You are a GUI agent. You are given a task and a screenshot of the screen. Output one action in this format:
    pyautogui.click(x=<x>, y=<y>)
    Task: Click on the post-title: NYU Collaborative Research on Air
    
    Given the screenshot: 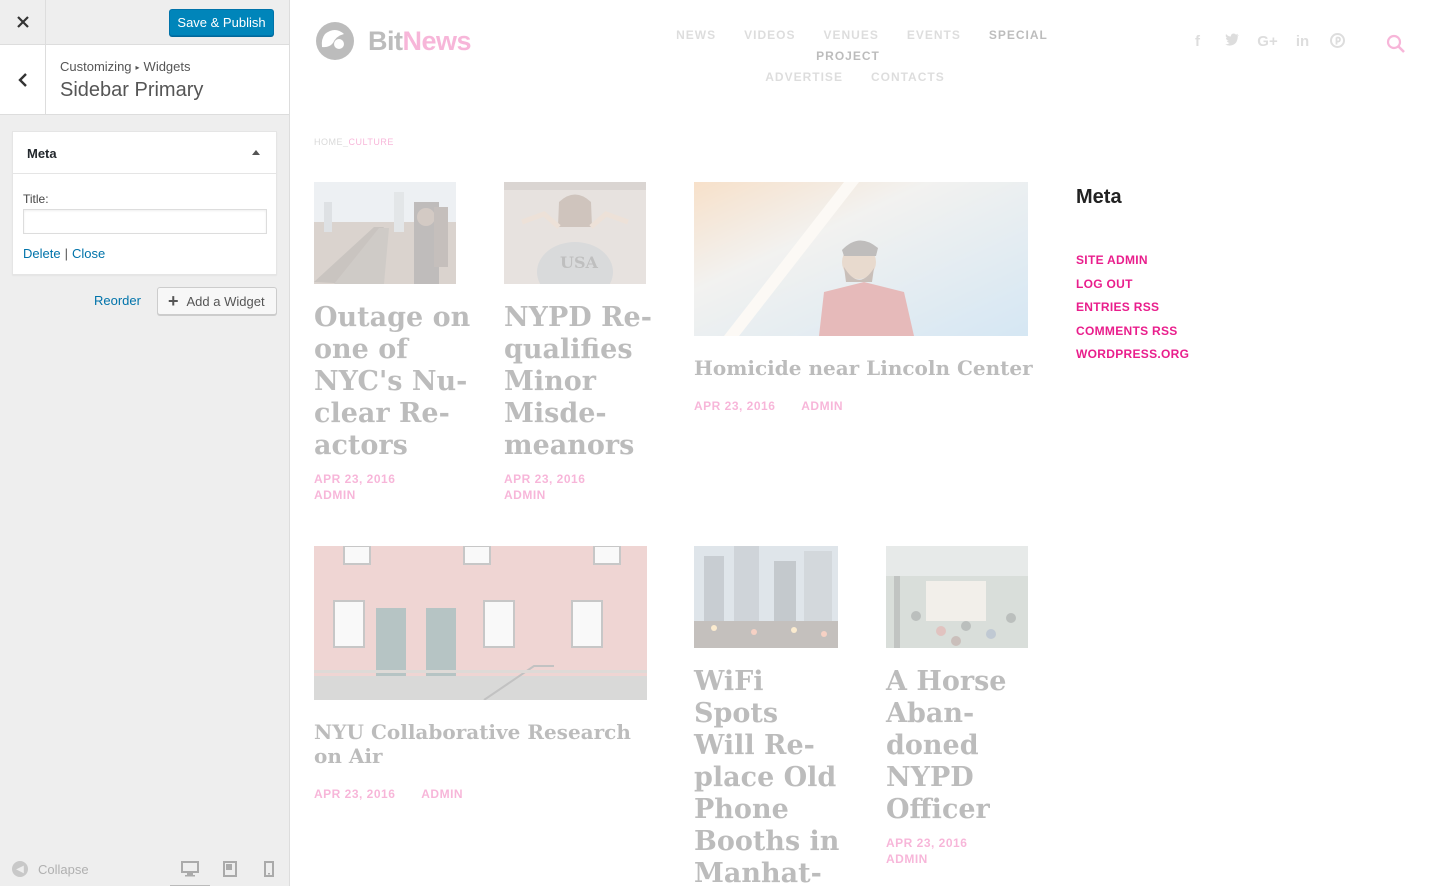 What is the action you would take?
    pyautogui.click(x=479, y=744)
    